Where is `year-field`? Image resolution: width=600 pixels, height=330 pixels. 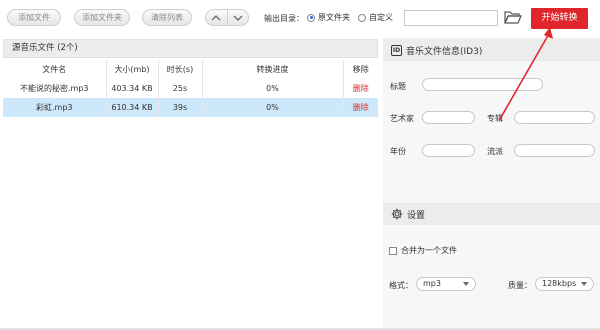 year-field is located at coordinates (448, 150).